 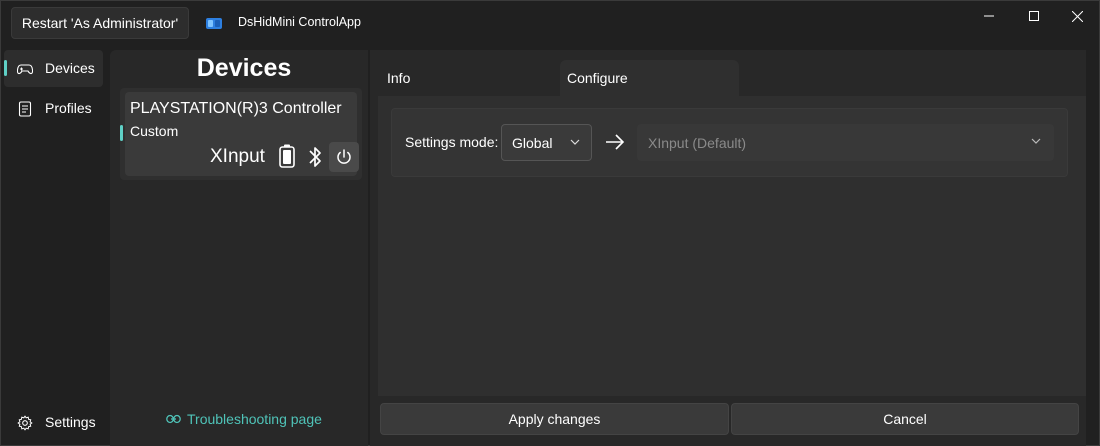 I want to click on minimize-icon, so click(x=989, y=16).